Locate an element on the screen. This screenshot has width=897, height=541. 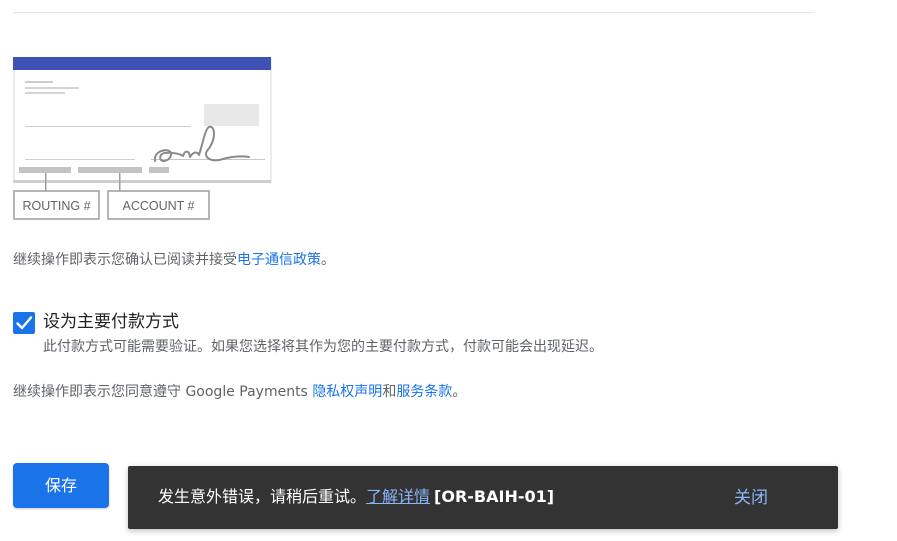
privacy-policy-link: 隐私权声明 is located at coordinates (347, 392).